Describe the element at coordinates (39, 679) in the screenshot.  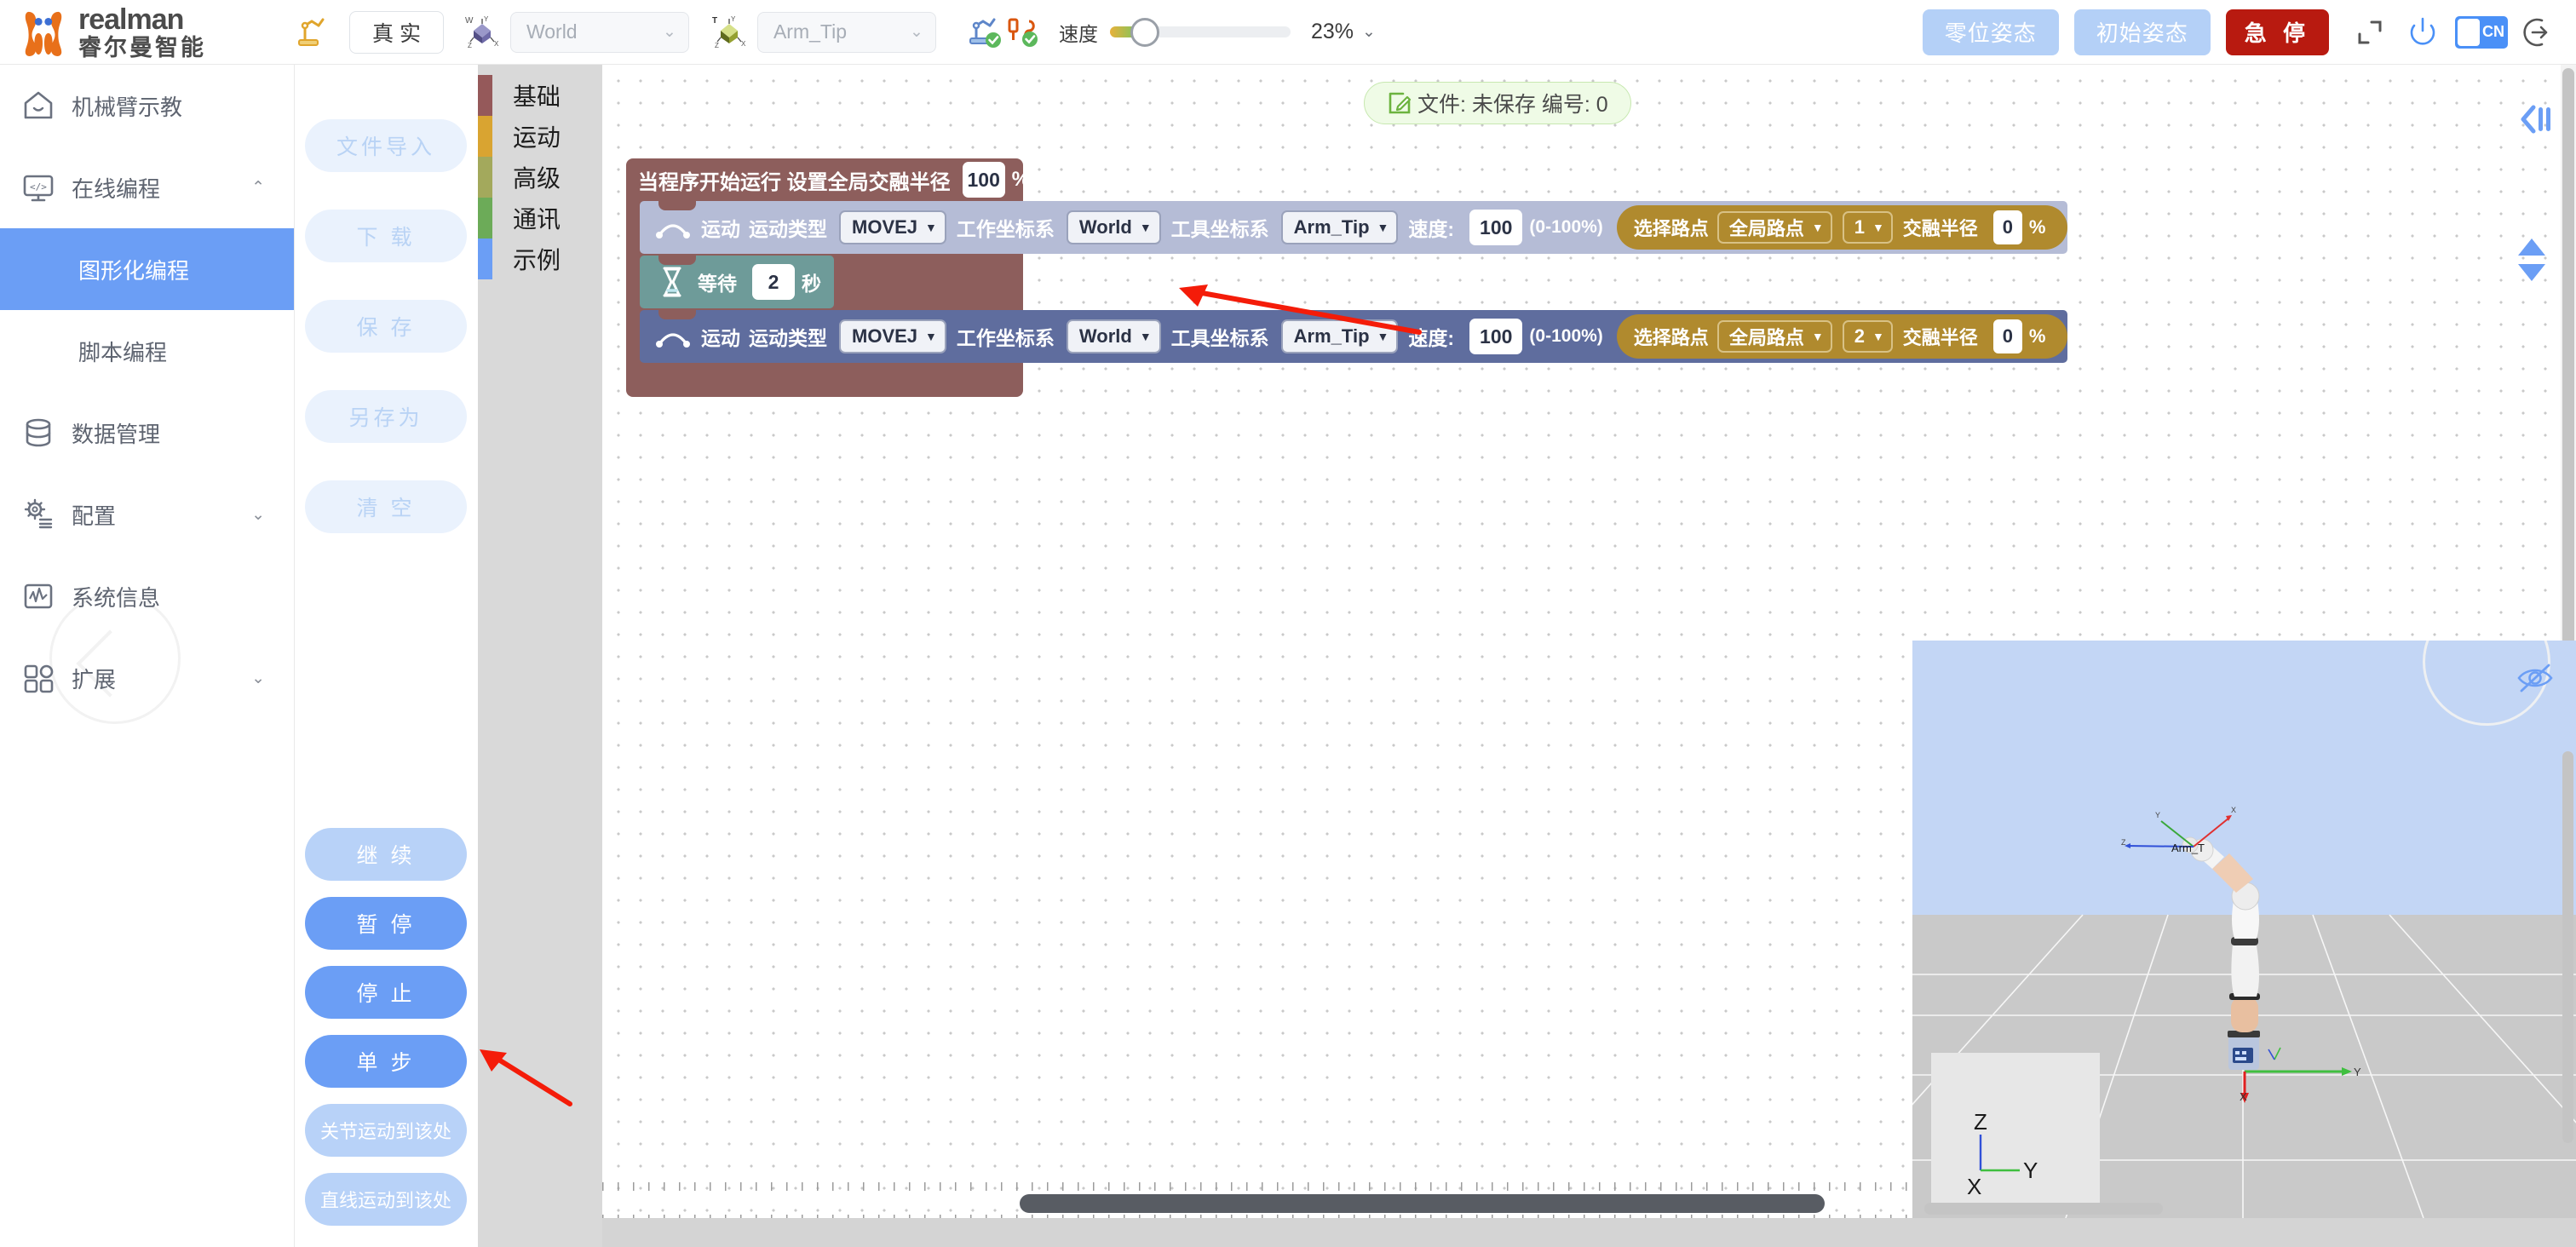
I see `blocks-icon` at that location.